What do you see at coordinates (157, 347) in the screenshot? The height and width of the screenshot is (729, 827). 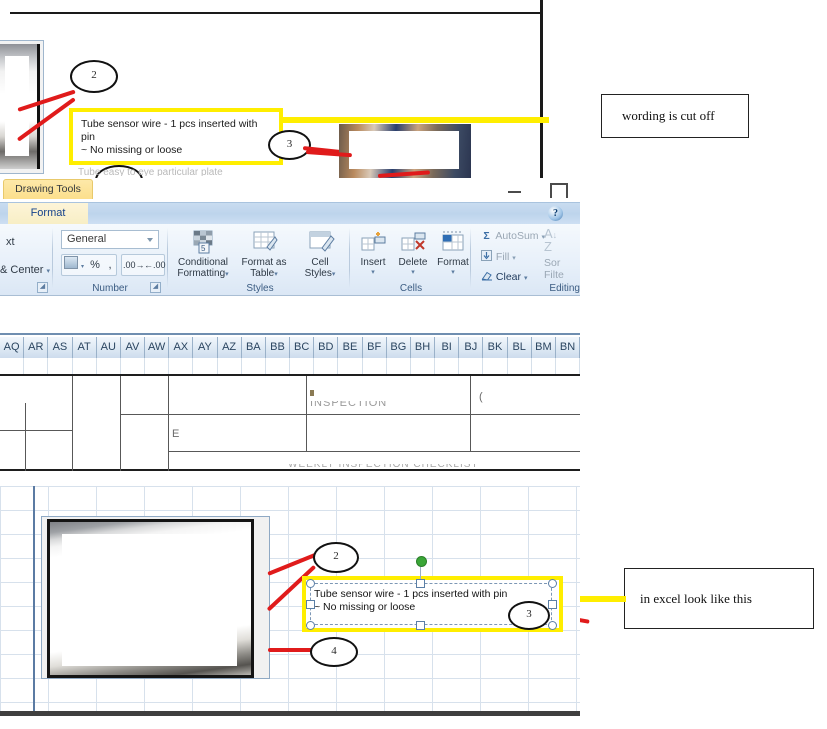 I see `column-header-AW: AW` at bounding box center [157, 347].